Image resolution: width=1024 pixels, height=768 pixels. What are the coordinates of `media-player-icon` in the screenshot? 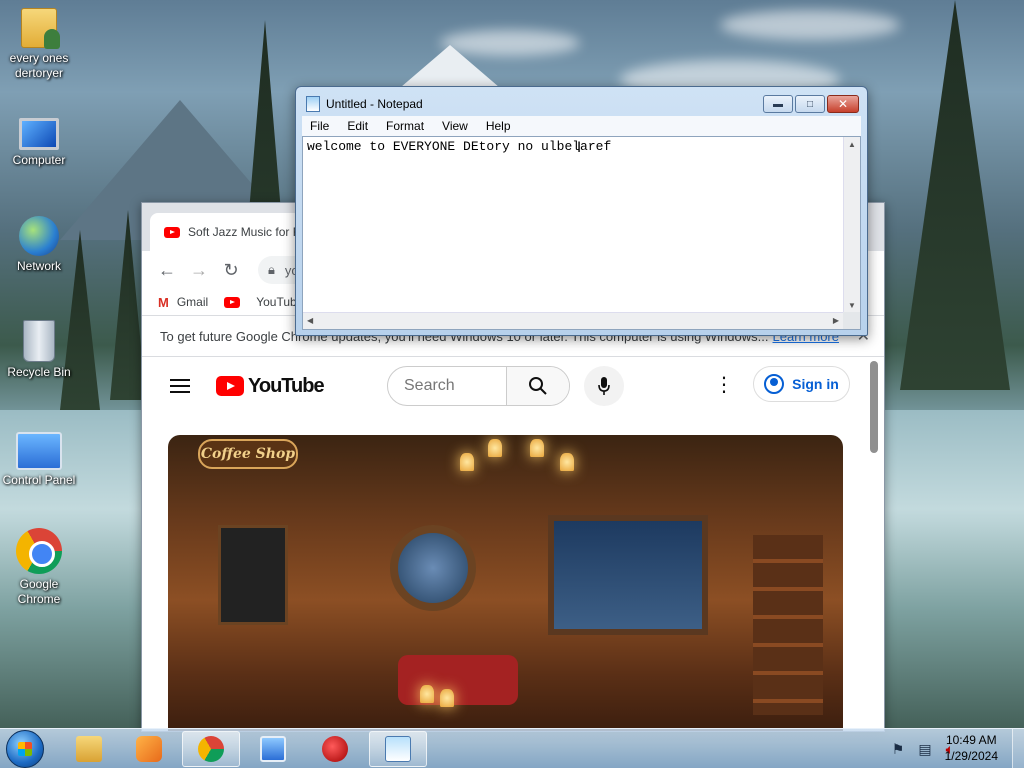 It's located at (149, 749).